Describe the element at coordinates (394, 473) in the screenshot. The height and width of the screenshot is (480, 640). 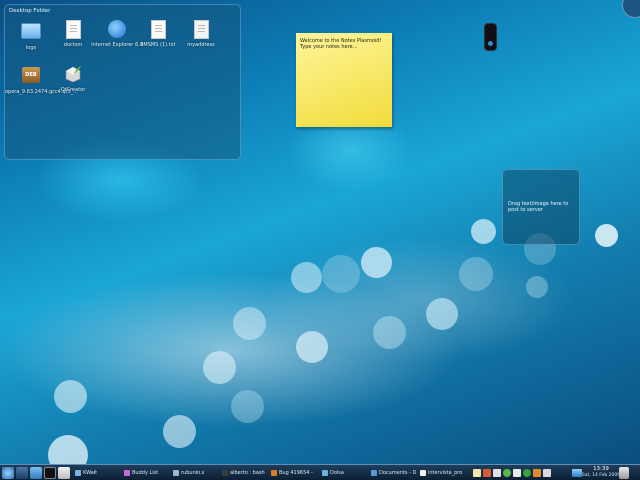
I see `task-documents: Documents - D` at that location.